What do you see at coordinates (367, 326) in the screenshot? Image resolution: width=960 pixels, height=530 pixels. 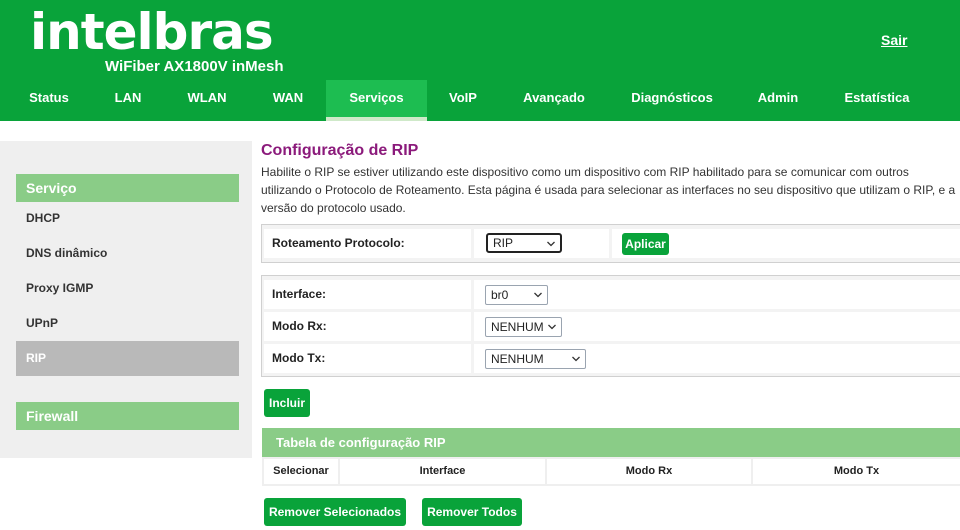 I see `rx-mode-label: Modo Rx:` at bounding box center [367, 326].